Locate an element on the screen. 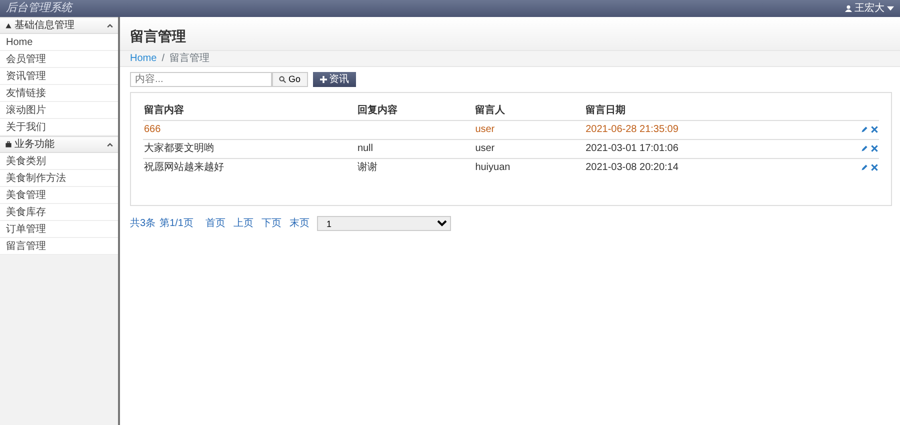 This screenshot has height=425, width=900. page-info-link: 第1/1页 is located at coordinates (177, 223).